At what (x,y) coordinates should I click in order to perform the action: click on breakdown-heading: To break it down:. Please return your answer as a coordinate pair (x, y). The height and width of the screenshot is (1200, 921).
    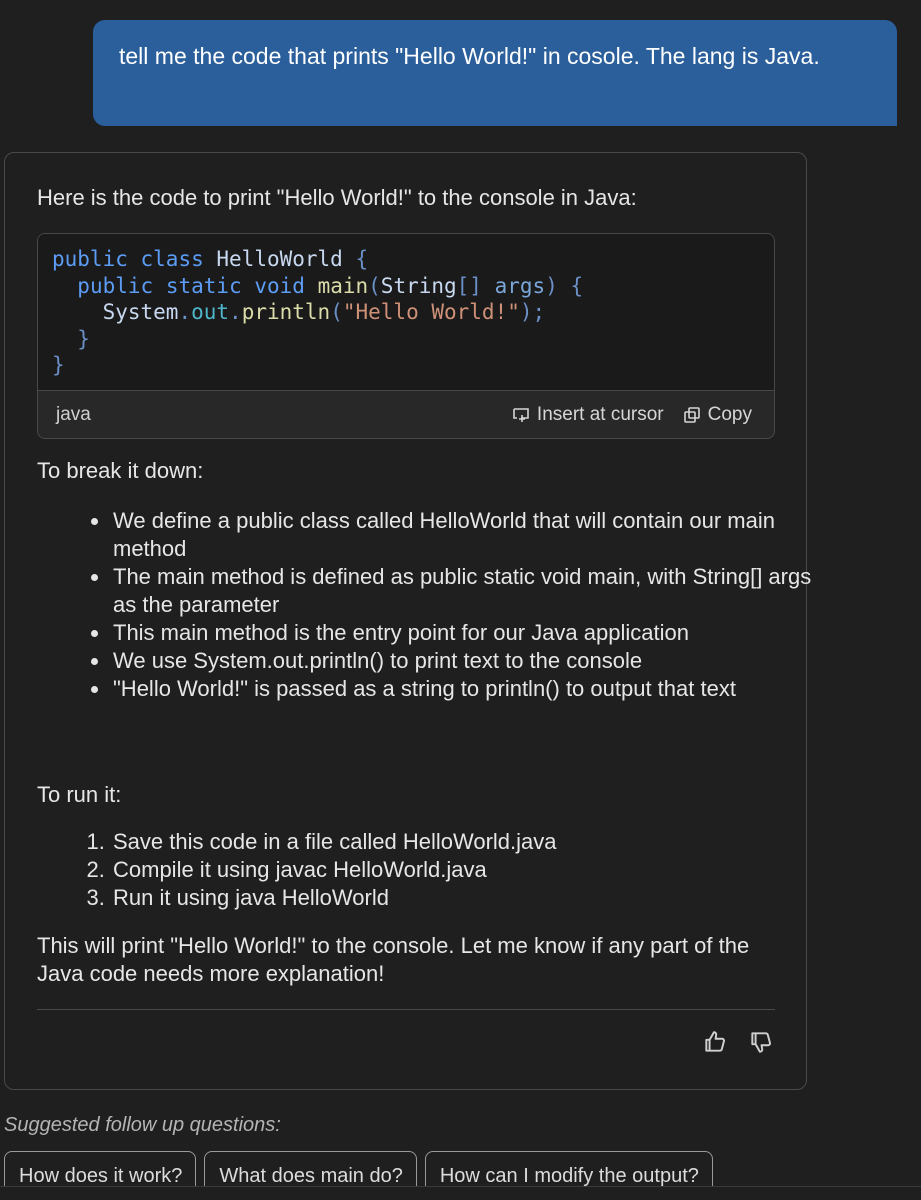
    Looking at the image, I should click on (120, 470).